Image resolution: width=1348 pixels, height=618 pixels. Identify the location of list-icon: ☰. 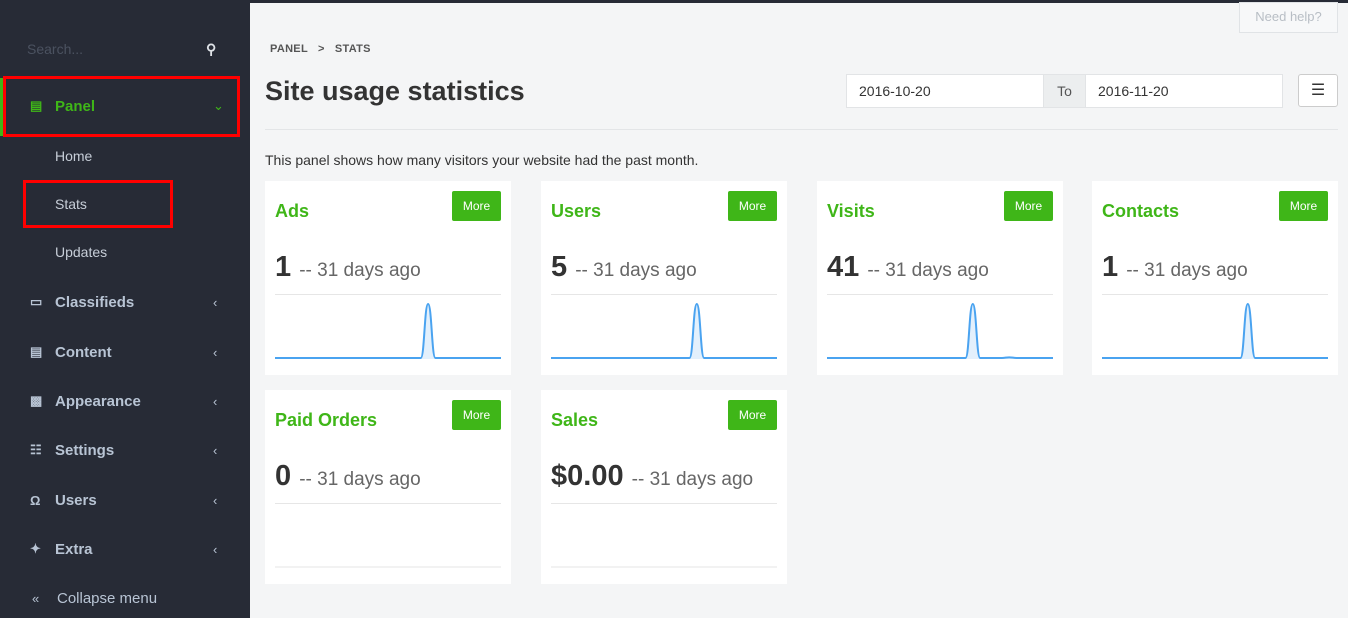
(1318, 90).